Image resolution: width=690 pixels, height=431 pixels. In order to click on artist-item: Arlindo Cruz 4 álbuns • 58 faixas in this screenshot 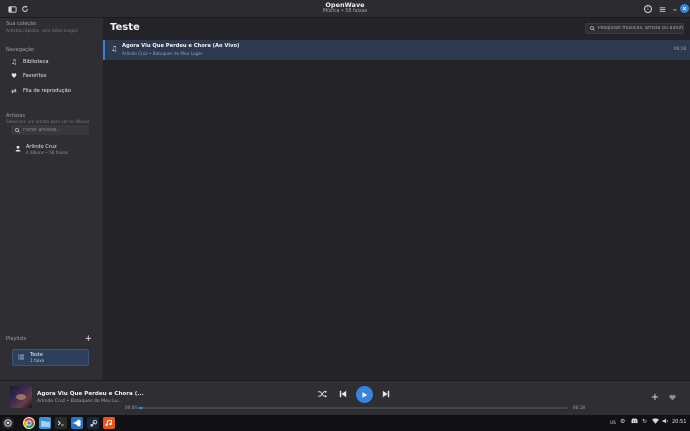, I will do `click(41, 149)`.